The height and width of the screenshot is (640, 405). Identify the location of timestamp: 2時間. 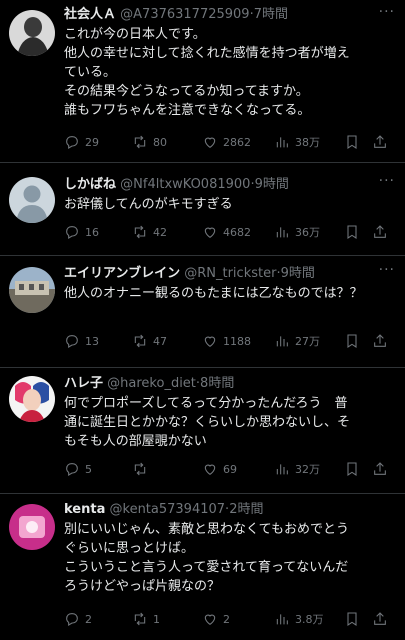
(246, 509).